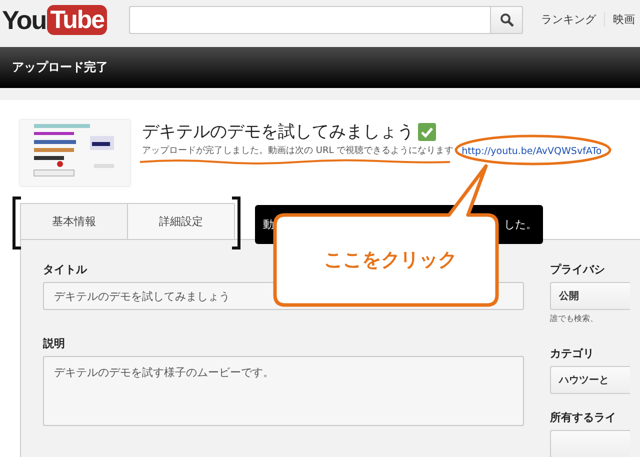 This screenshot has height=457, width=640. Describe the element at coordinates (520, 224) in the screenshot. I see `tooltip-text: した。` at that location.